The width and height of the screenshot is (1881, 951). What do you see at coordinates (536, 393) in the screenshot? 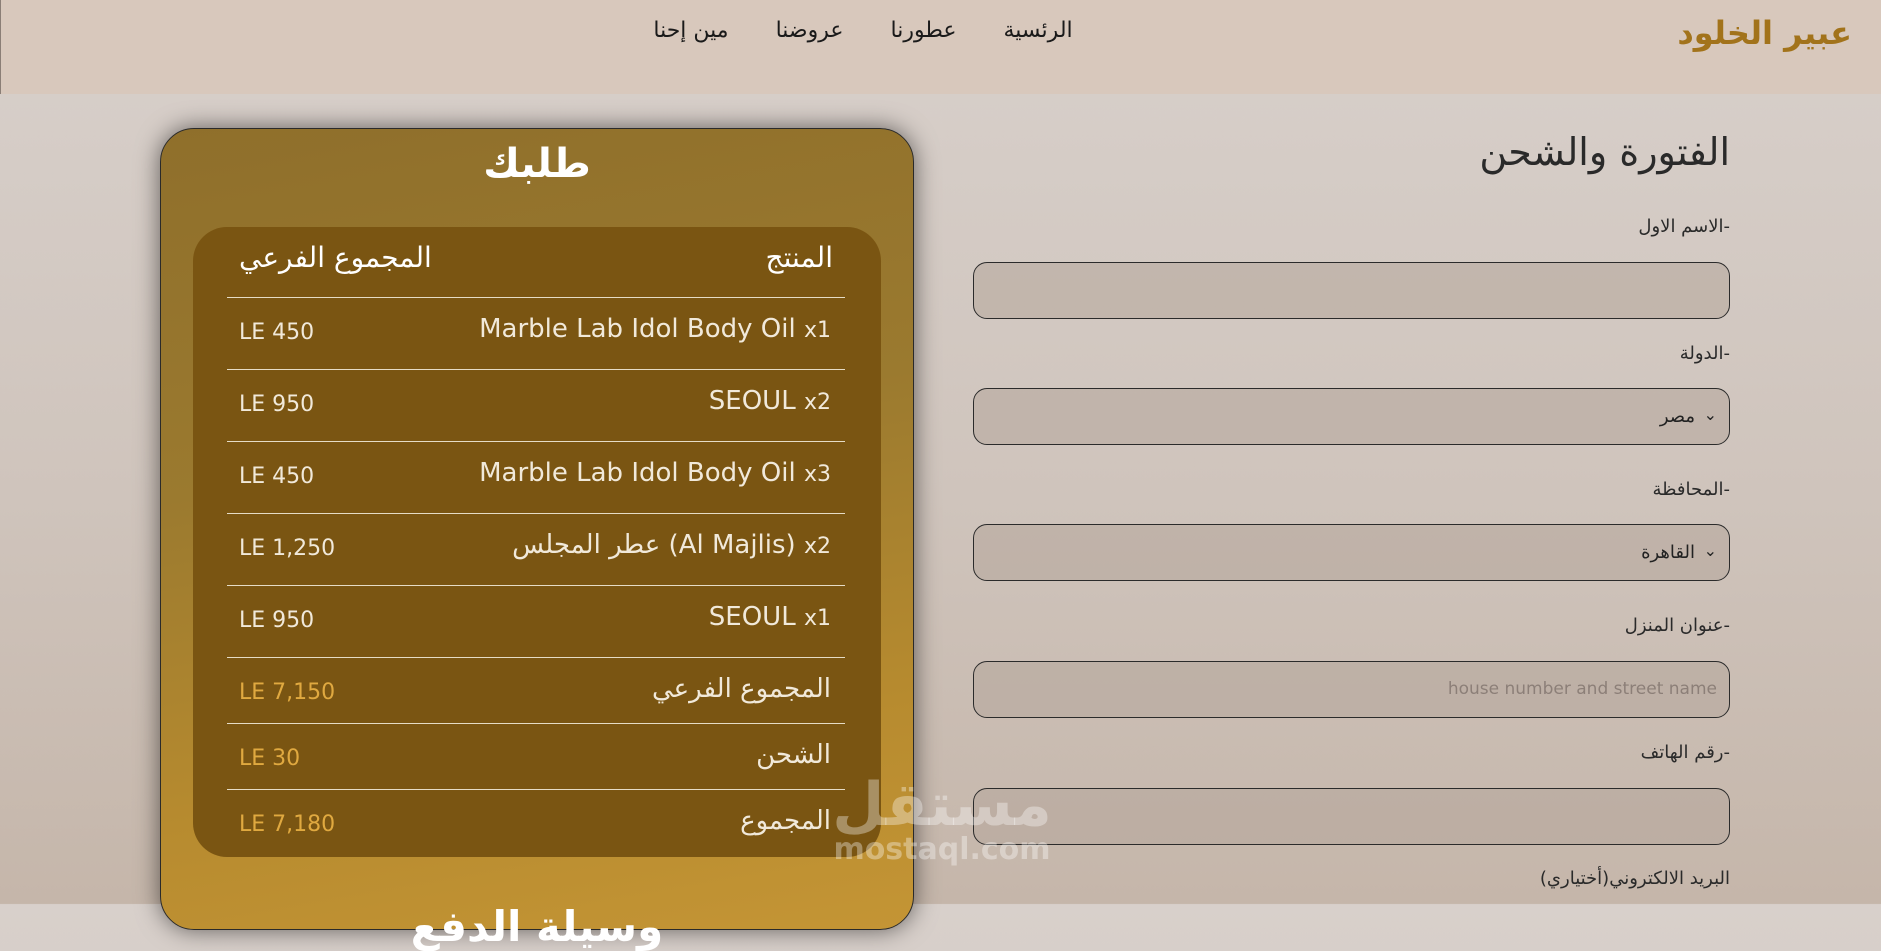
I see `order-item-row: SEOUL x2 LE 950` at bounding box center [536, 393].